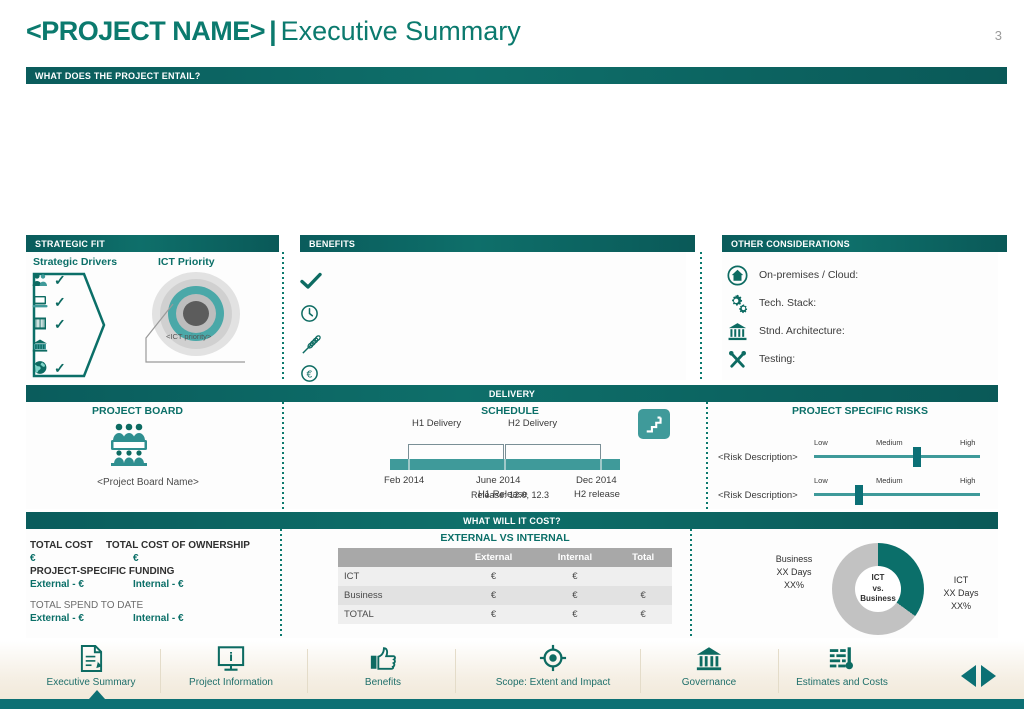 This screenshot has height=709, width=1024. I want to click on svg-text: i, so click(231, 656).